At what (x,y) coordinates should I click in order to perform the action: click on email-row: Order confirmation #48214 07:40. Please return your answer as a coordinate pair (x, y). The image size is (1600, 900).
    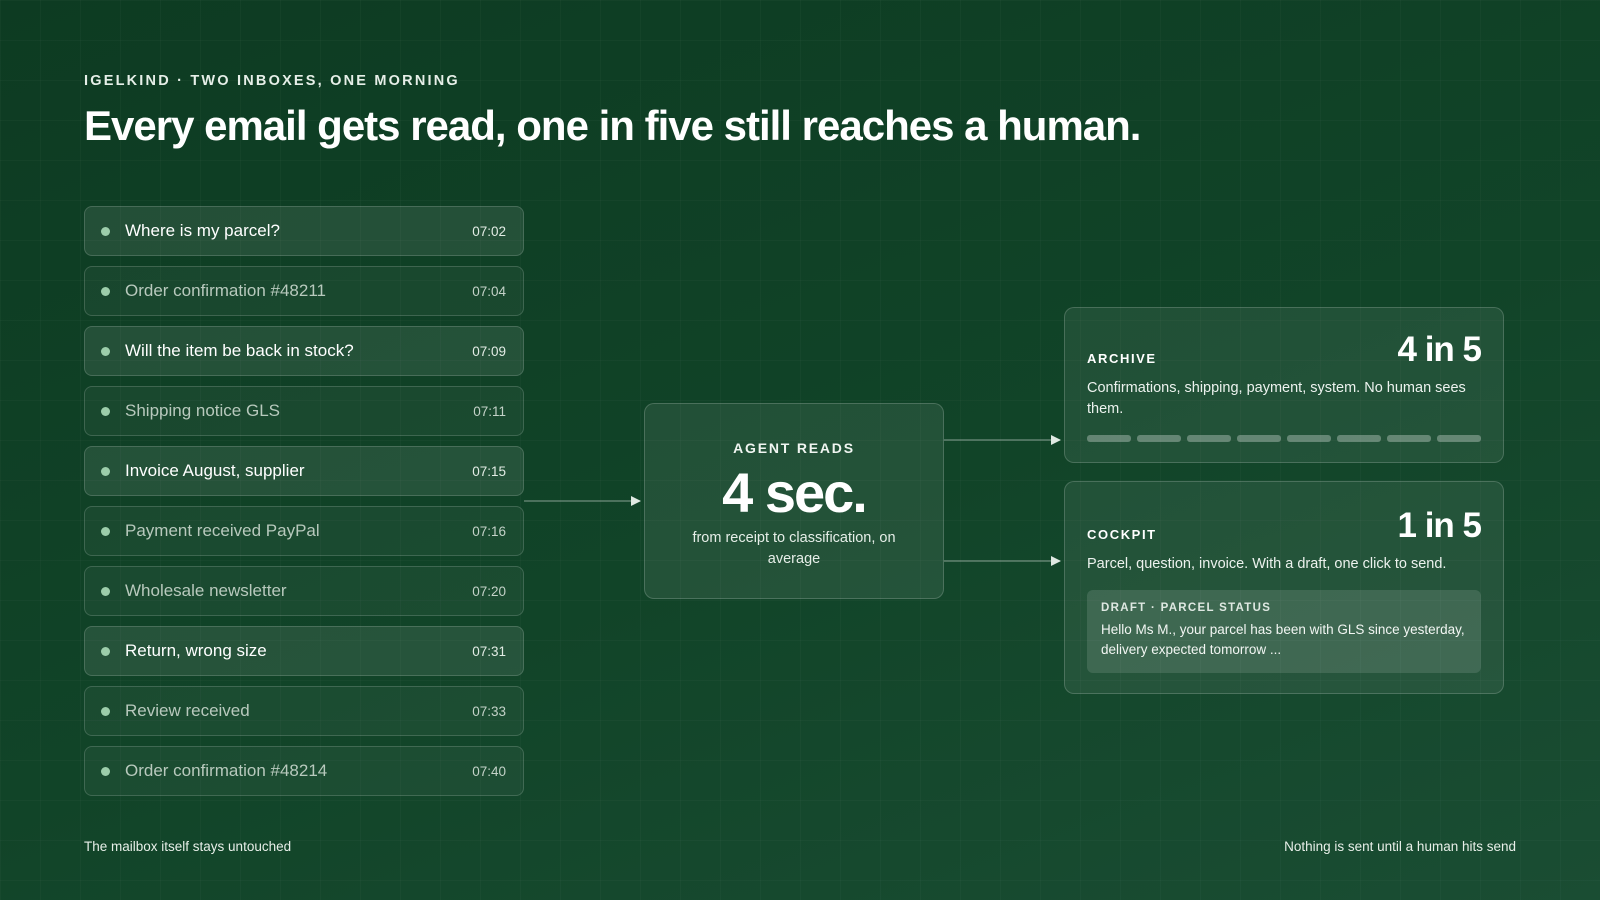
    Looking at the image, I should click on (304, 771).